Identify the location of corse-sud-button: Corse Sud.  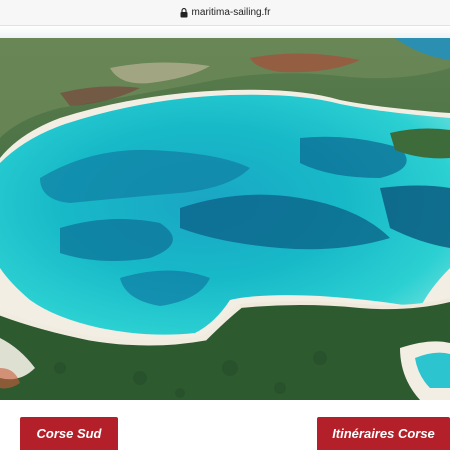
(69, 433).